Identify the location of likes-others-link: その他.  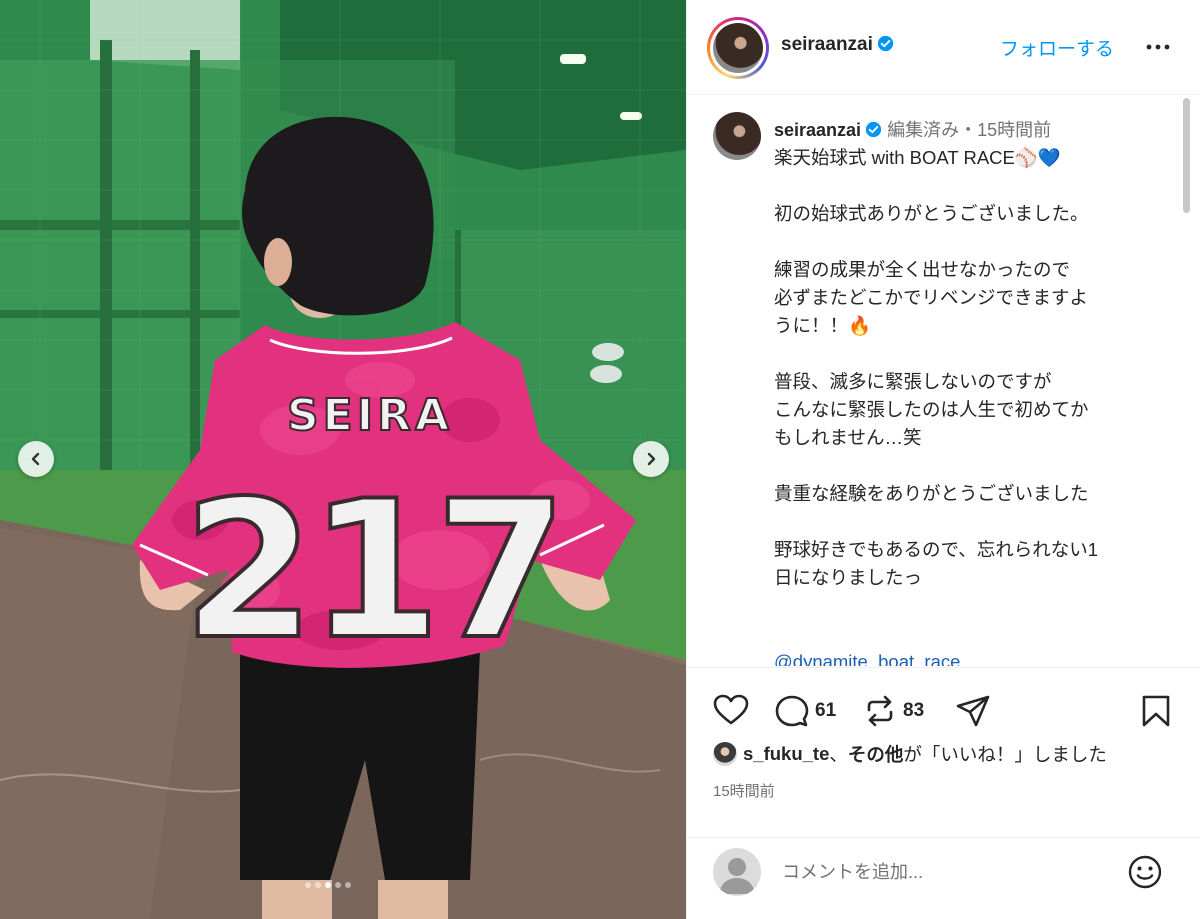
(876, 754).